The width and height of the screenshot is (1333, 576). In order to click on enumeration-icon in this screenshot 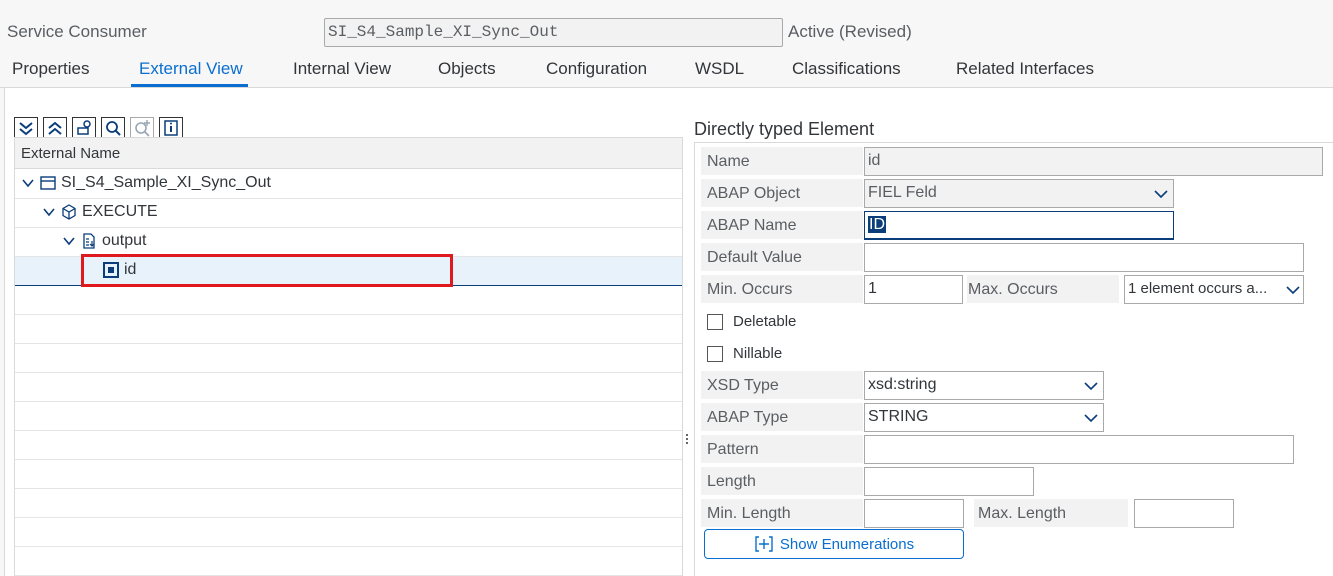, I will do `click(764, 544)`.